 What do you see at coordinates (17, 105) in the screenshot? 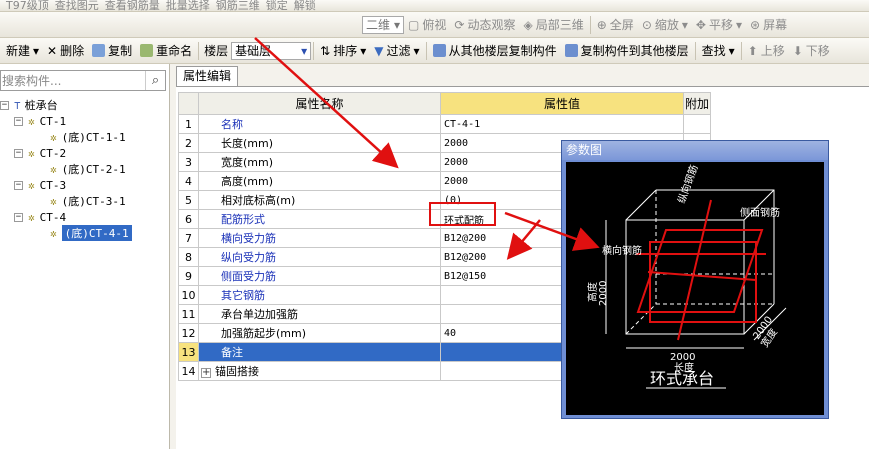
I see `pile-cap-icon: ⊤` at bounding box center [17, 105].